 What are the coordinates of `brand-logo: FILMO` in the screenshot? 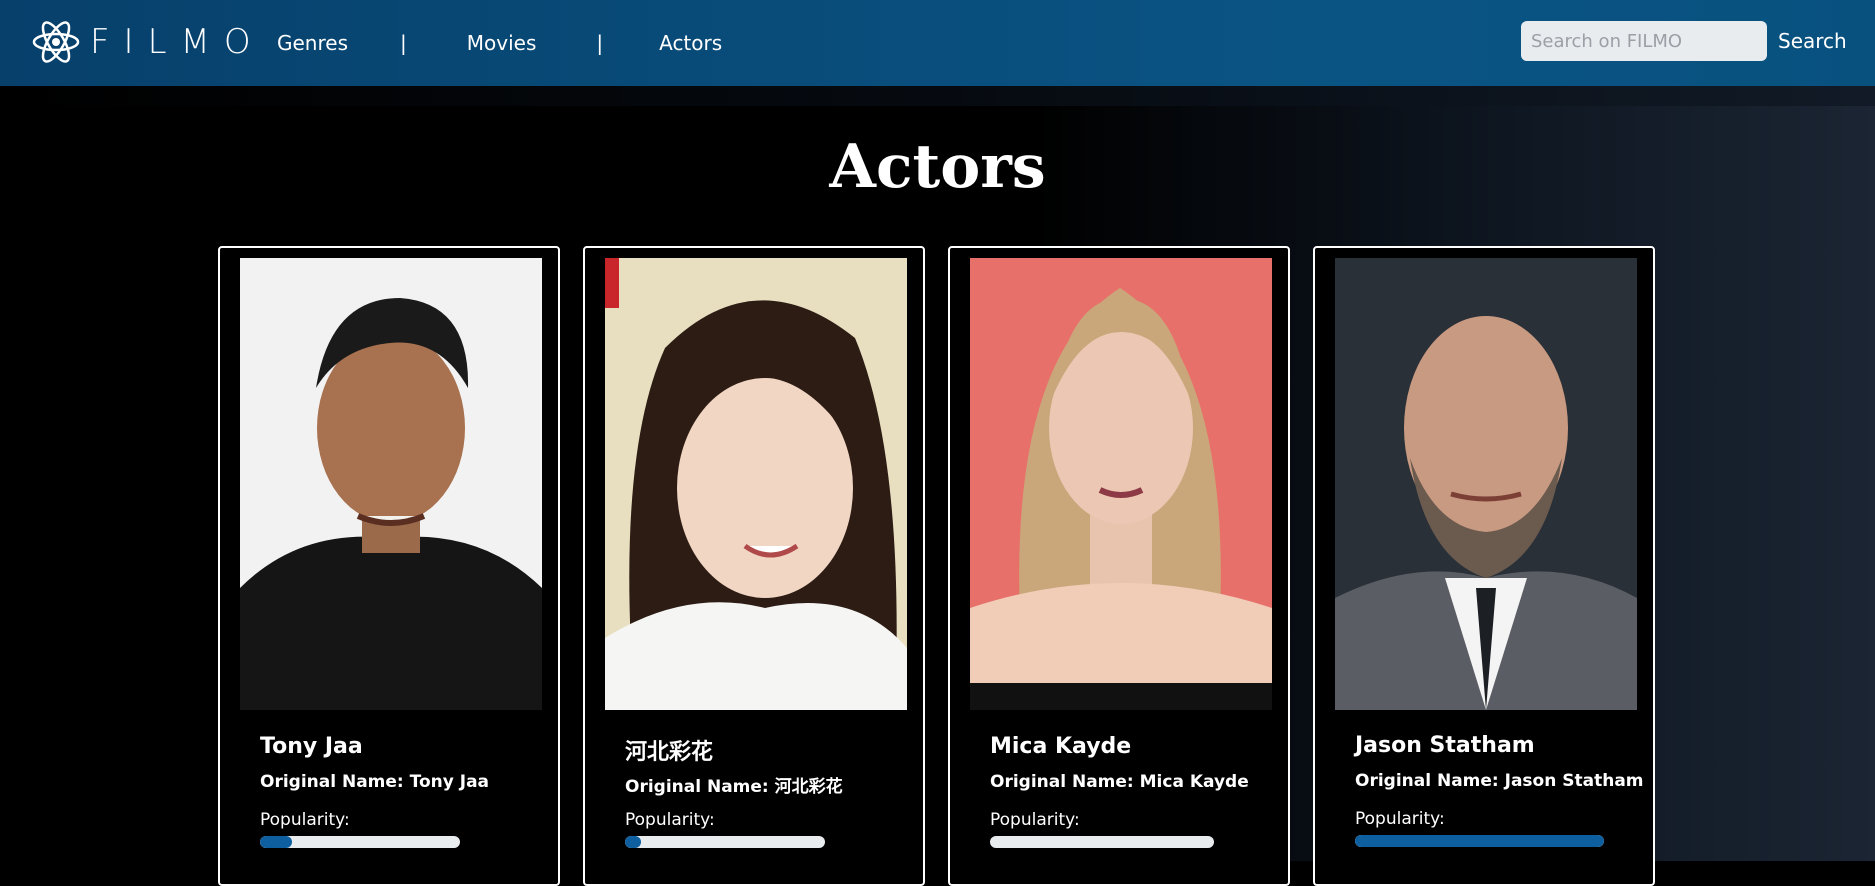 It's located at (148, 42).